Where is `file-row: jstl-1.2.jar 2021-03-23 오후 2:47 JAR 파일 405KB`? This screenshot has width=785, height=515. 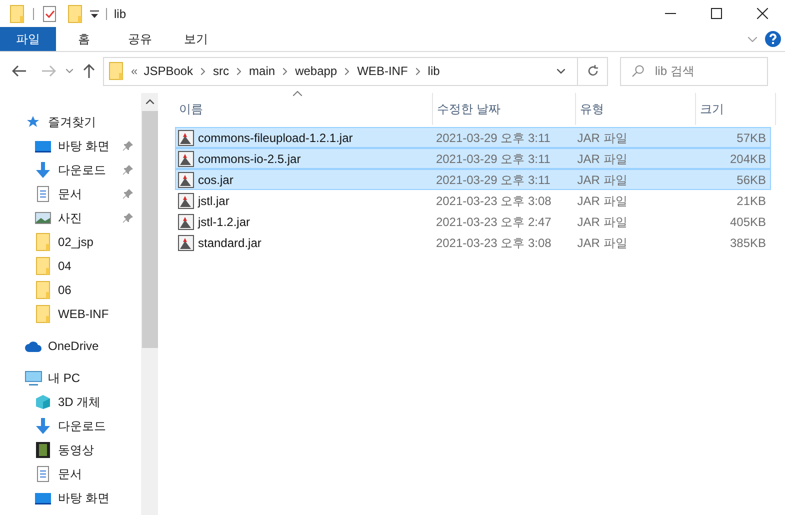 file-row: jstl-1.2.jar 2021-03-23 오후 2:47 JAR 파일 405KB is located at coordinates (473, 221).